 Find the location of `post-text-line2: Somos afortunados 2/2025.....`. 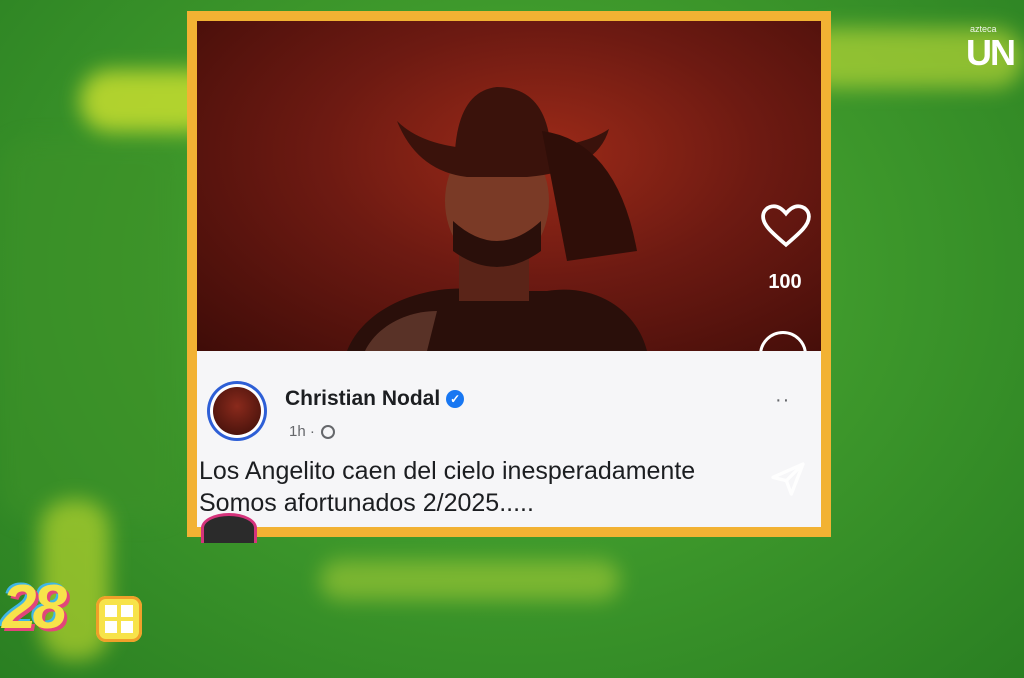

post-text-line2: Somos afortunados 2/2025..... is located at coordinates (366, 503).